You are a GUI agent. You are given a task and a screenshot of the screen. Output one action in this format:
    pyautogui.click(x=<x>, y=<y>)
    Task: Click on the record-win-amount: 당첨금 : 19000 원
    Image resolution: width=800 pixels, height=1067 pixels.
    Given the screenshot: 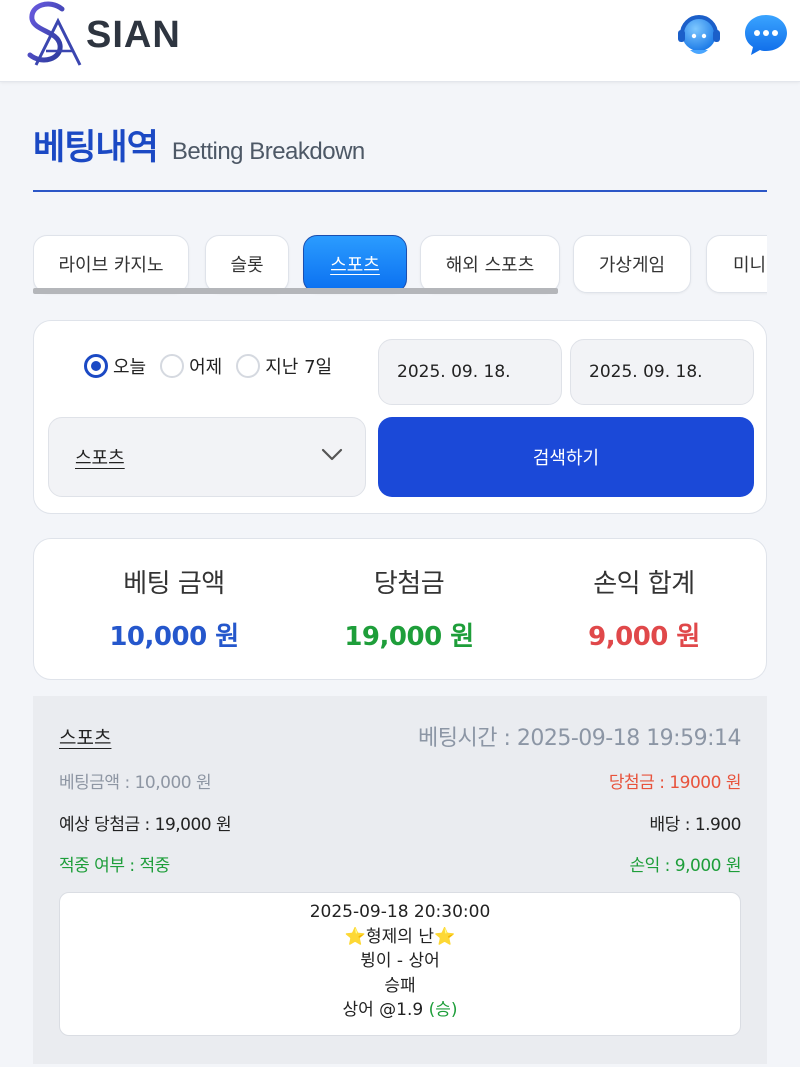 What is the action you would take?
    pyautogui.click(x=675, y=783)
    